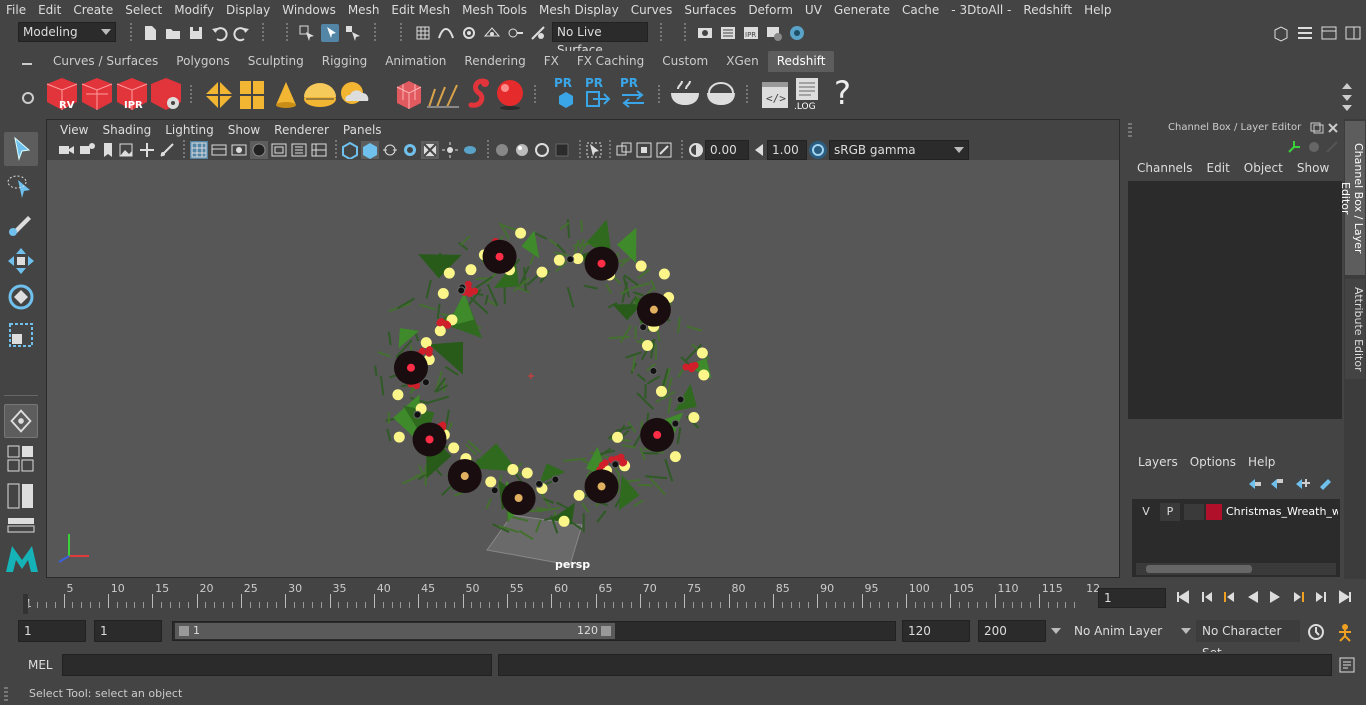 The width and height of the screenshot is (1366, 705). Describe the element at coordinates (492, 33) in the screenshot. I see `snap-view-plane-icon` at that location.